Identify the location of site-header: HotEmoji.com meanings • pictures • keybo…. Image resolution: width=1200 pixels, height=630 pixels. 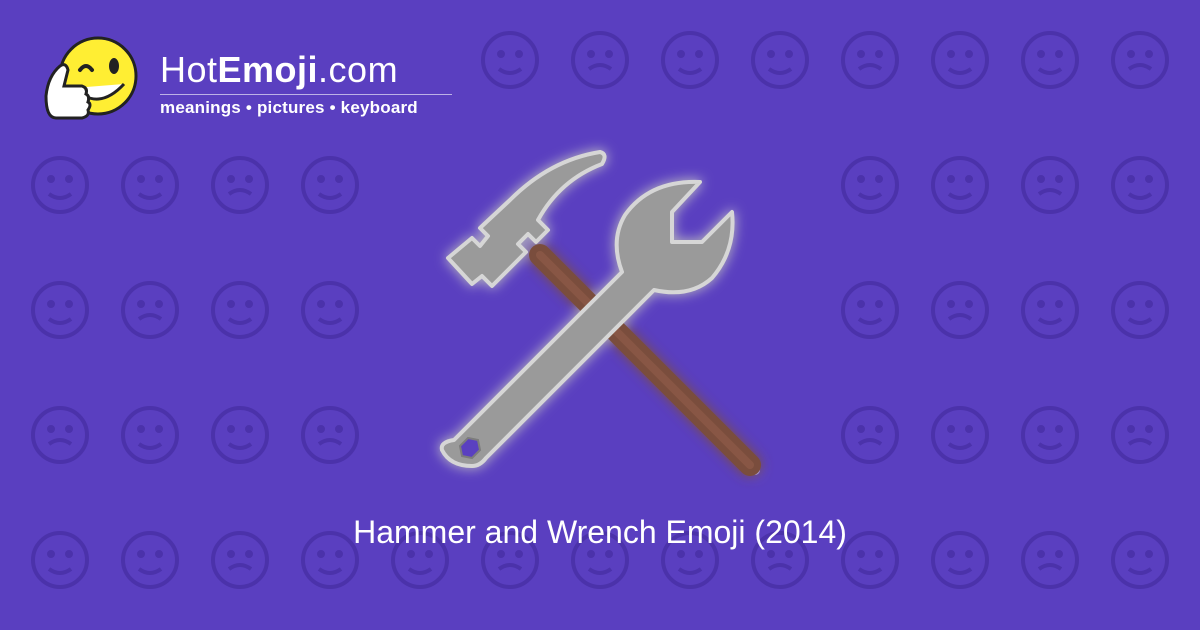
(255, 86).